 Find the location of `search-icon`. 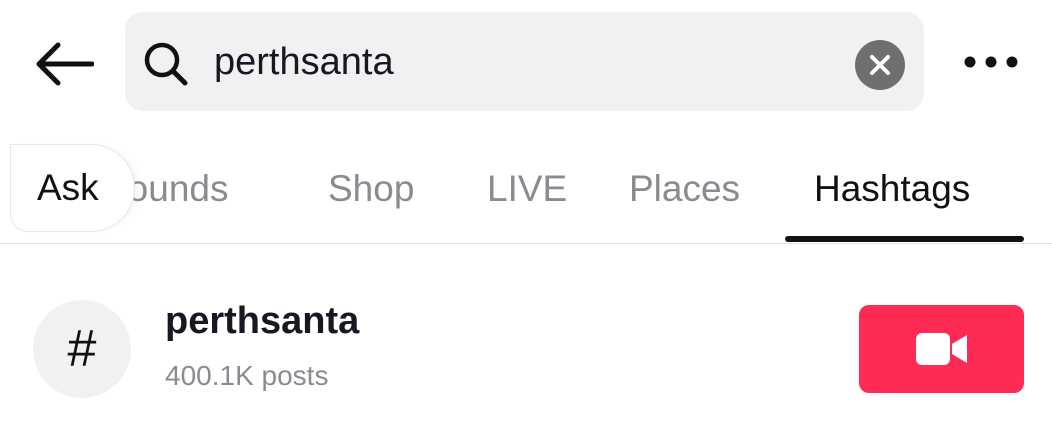

search-icon is located at coordinates (166, 64).